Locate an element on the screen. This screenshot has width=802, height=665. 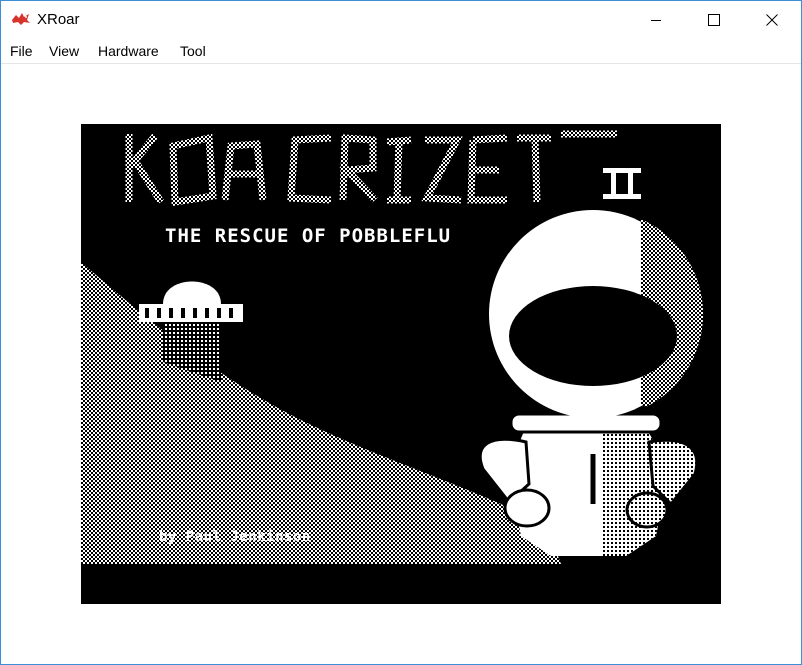
close-button is located at coordinates (772, 20).